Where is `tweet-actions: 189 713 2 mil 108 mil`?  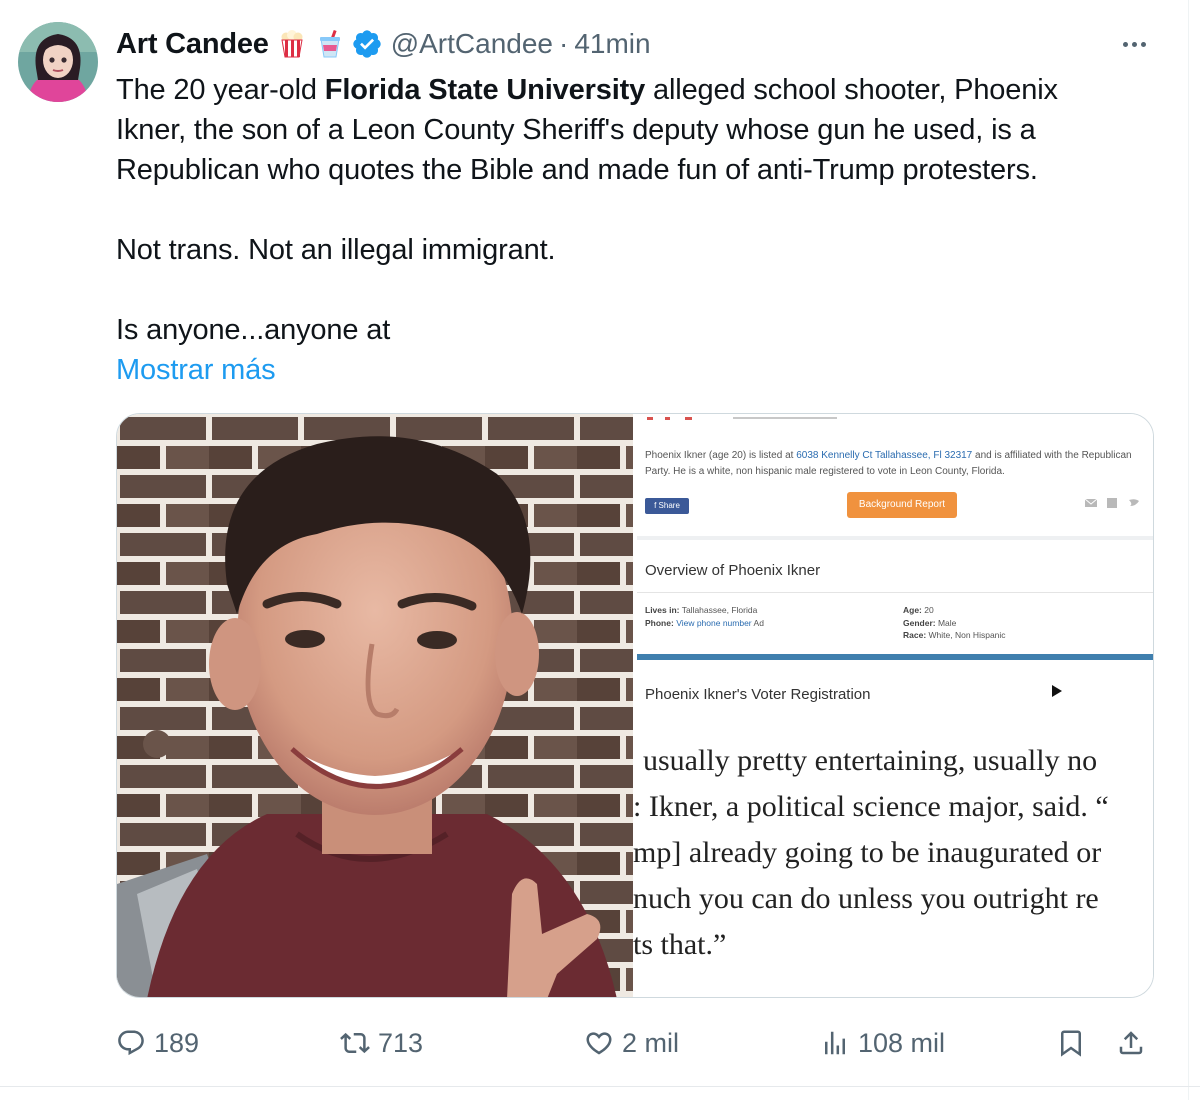
tweet-actions: 189 713 2 mil 108 mil is located at coordinates (636, 1043).